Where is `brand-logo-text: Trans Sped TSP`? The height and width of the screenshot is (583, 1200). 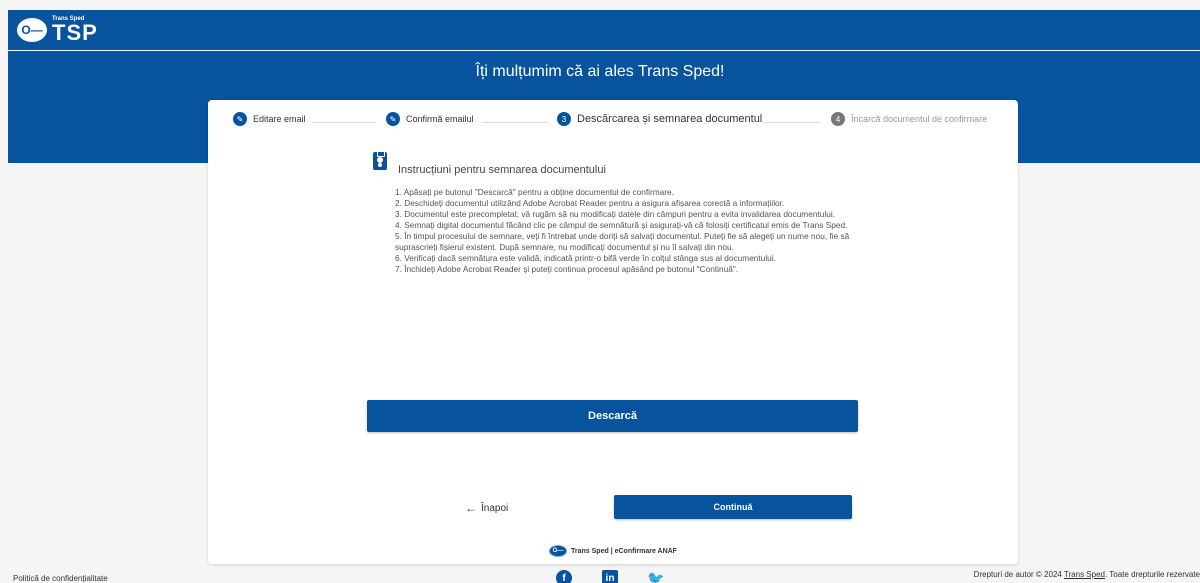 brand-logo-text: Trans Sped TSP is located at coordinates (75, 30).